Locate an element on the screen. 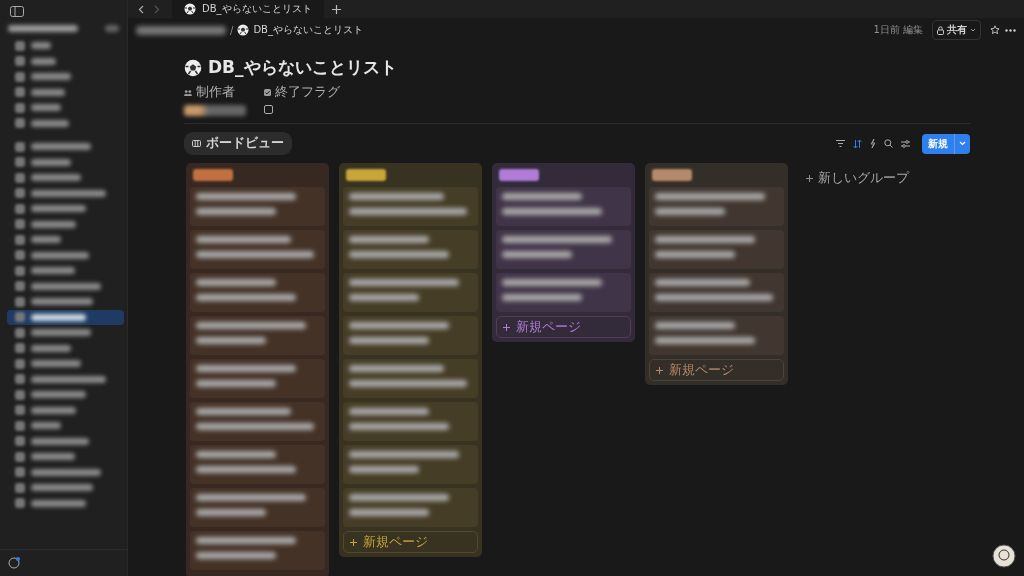 Image resolution: width=1024 pixels, height=576 pixels. new-button: 新規 is located at coordinates (946, 143).